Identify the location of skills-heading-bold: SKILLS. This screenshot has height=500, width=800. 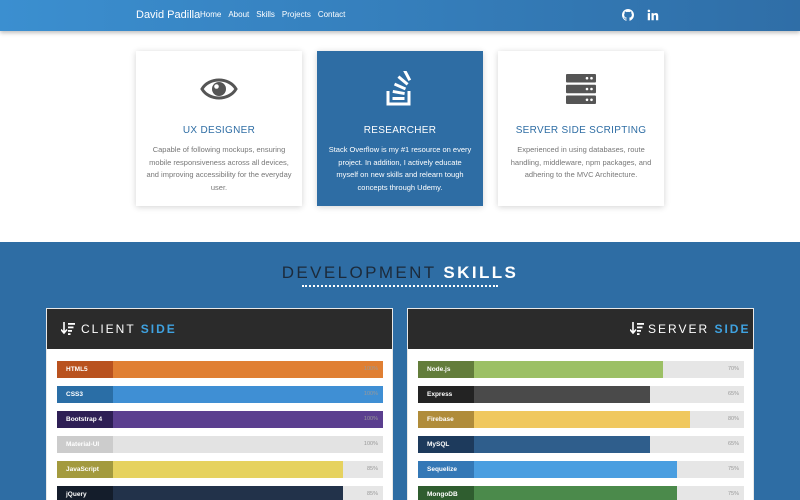
(481, 272).